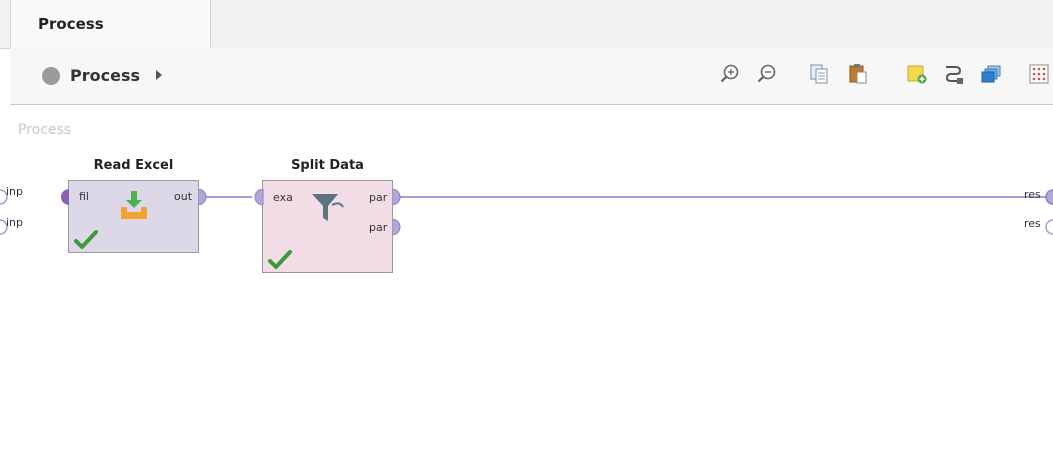  I want to click on breadcrumb-arrow-icon, so click(159, 75).